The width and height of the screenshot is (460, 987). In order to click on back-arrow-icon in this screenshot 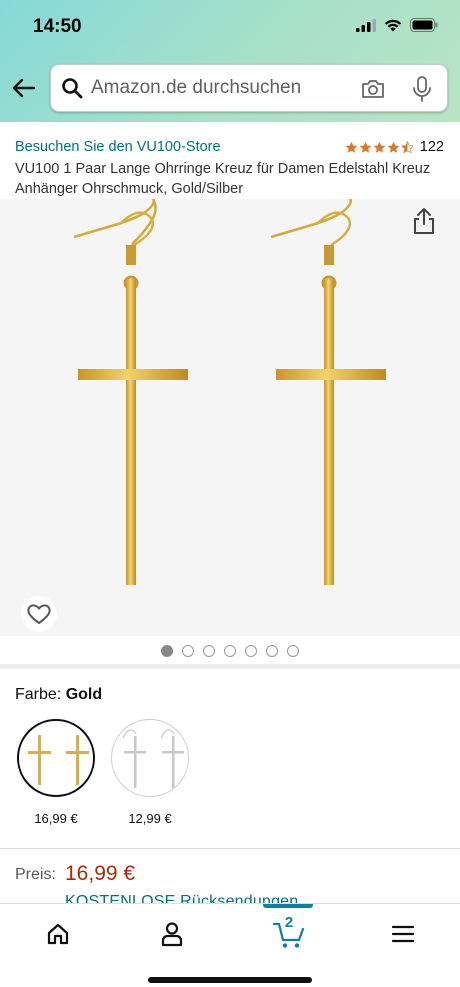, I will do `click(24, 88)`.